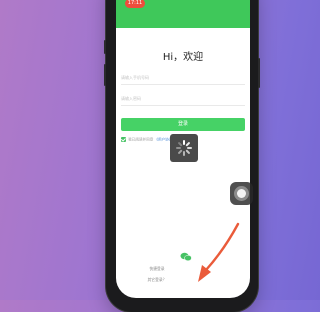 This screenshot has width=320, height=312. Describe the element at coordinates (141, 139) in the screenshot. I see `agreement-prefix: 我已阅读并同意` at that location.